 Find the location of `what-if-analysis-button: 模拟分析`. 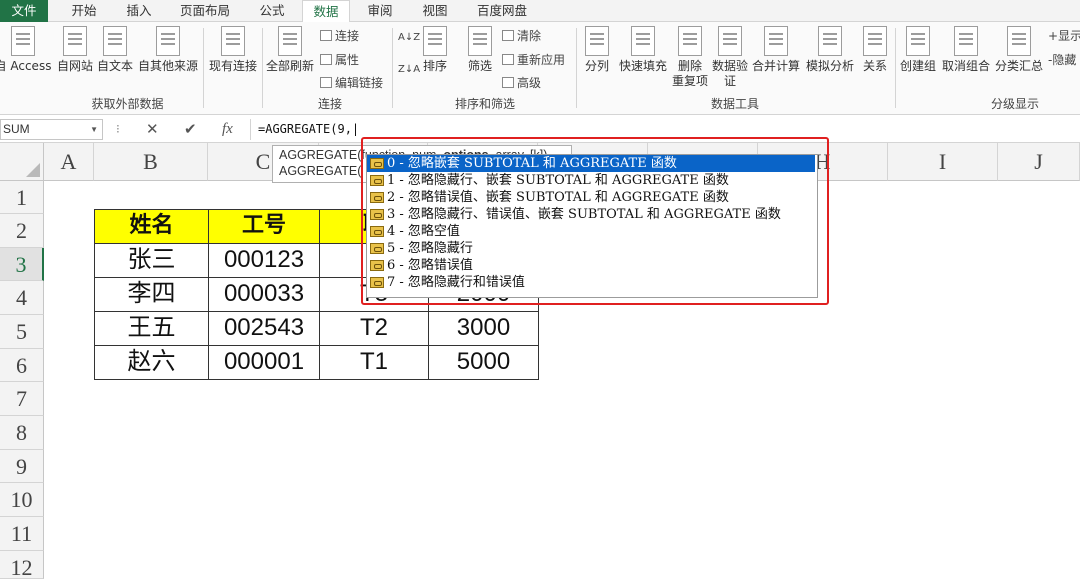

what-if-analysis-button: 模拟分析 is located at coordinates (830, 50).